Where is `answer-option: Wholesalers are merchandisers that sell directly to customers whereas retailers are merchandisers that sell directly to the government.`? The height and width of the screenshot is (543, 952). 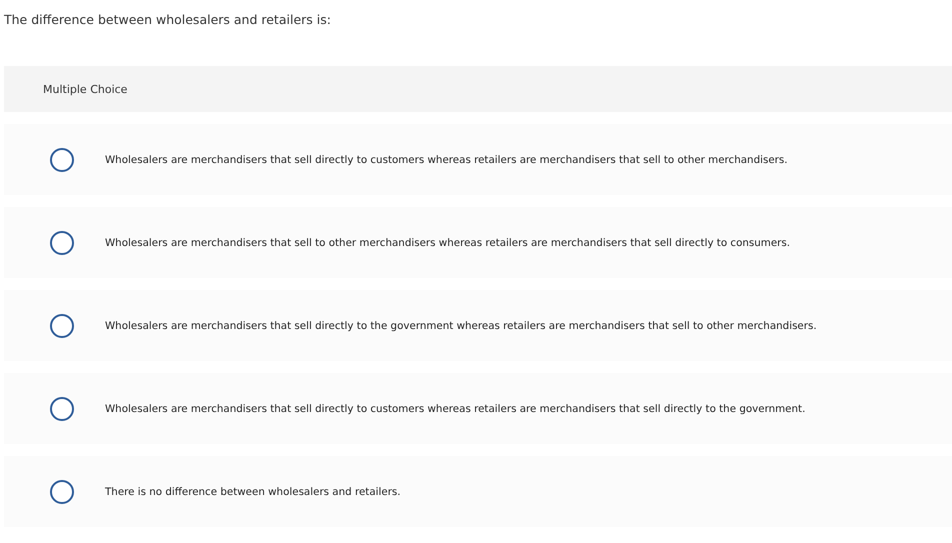 answer-option: Wholesalers are merchandisers that sell directly to customers whereas retailers are merchandisers that sell directly to the government. is located at coordinates (478, 408).